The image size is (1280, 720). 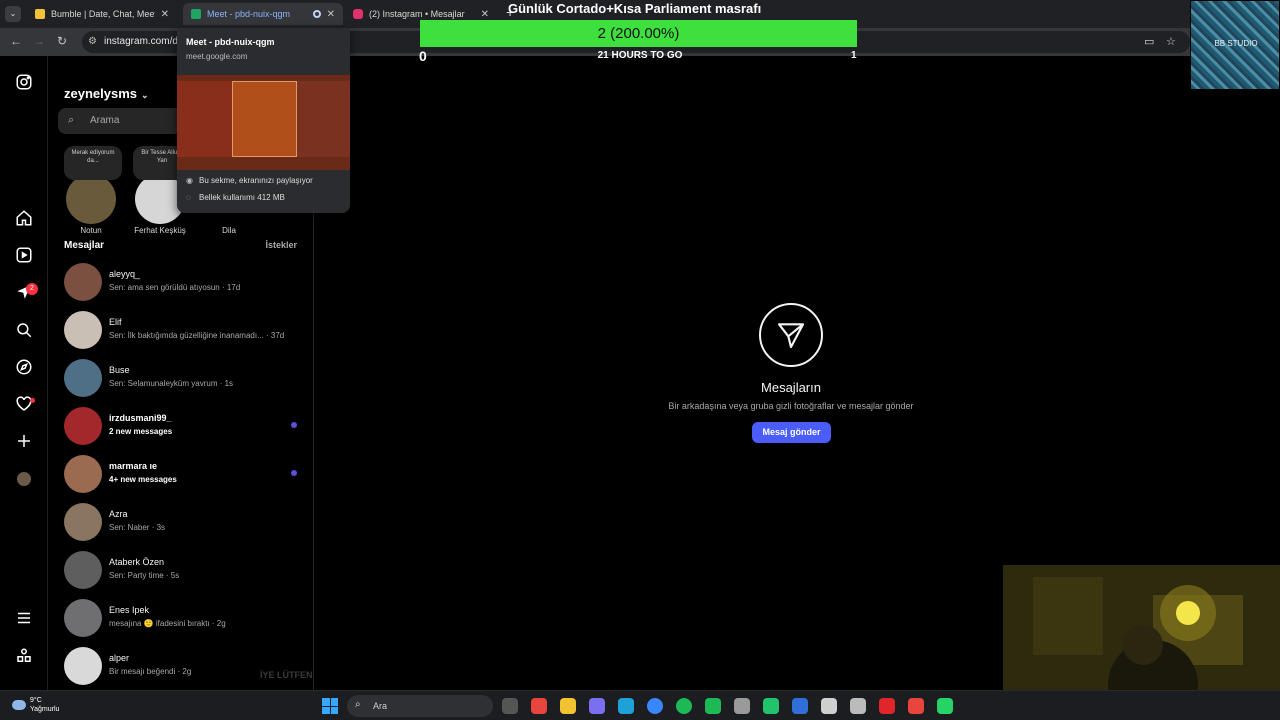 What do you see at coordinates (181, 522) in the screenshot?
I see `conversation-row: Azra Sen: Naber · 3s` at bounding box center [181, 522].